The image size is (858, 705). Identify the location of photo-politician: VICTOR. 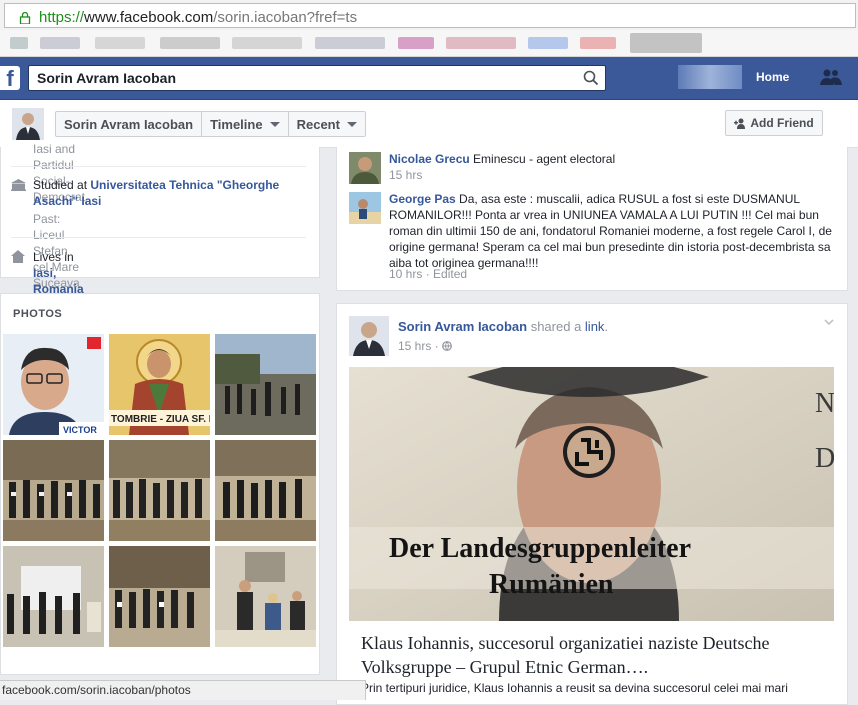
(53, 384).